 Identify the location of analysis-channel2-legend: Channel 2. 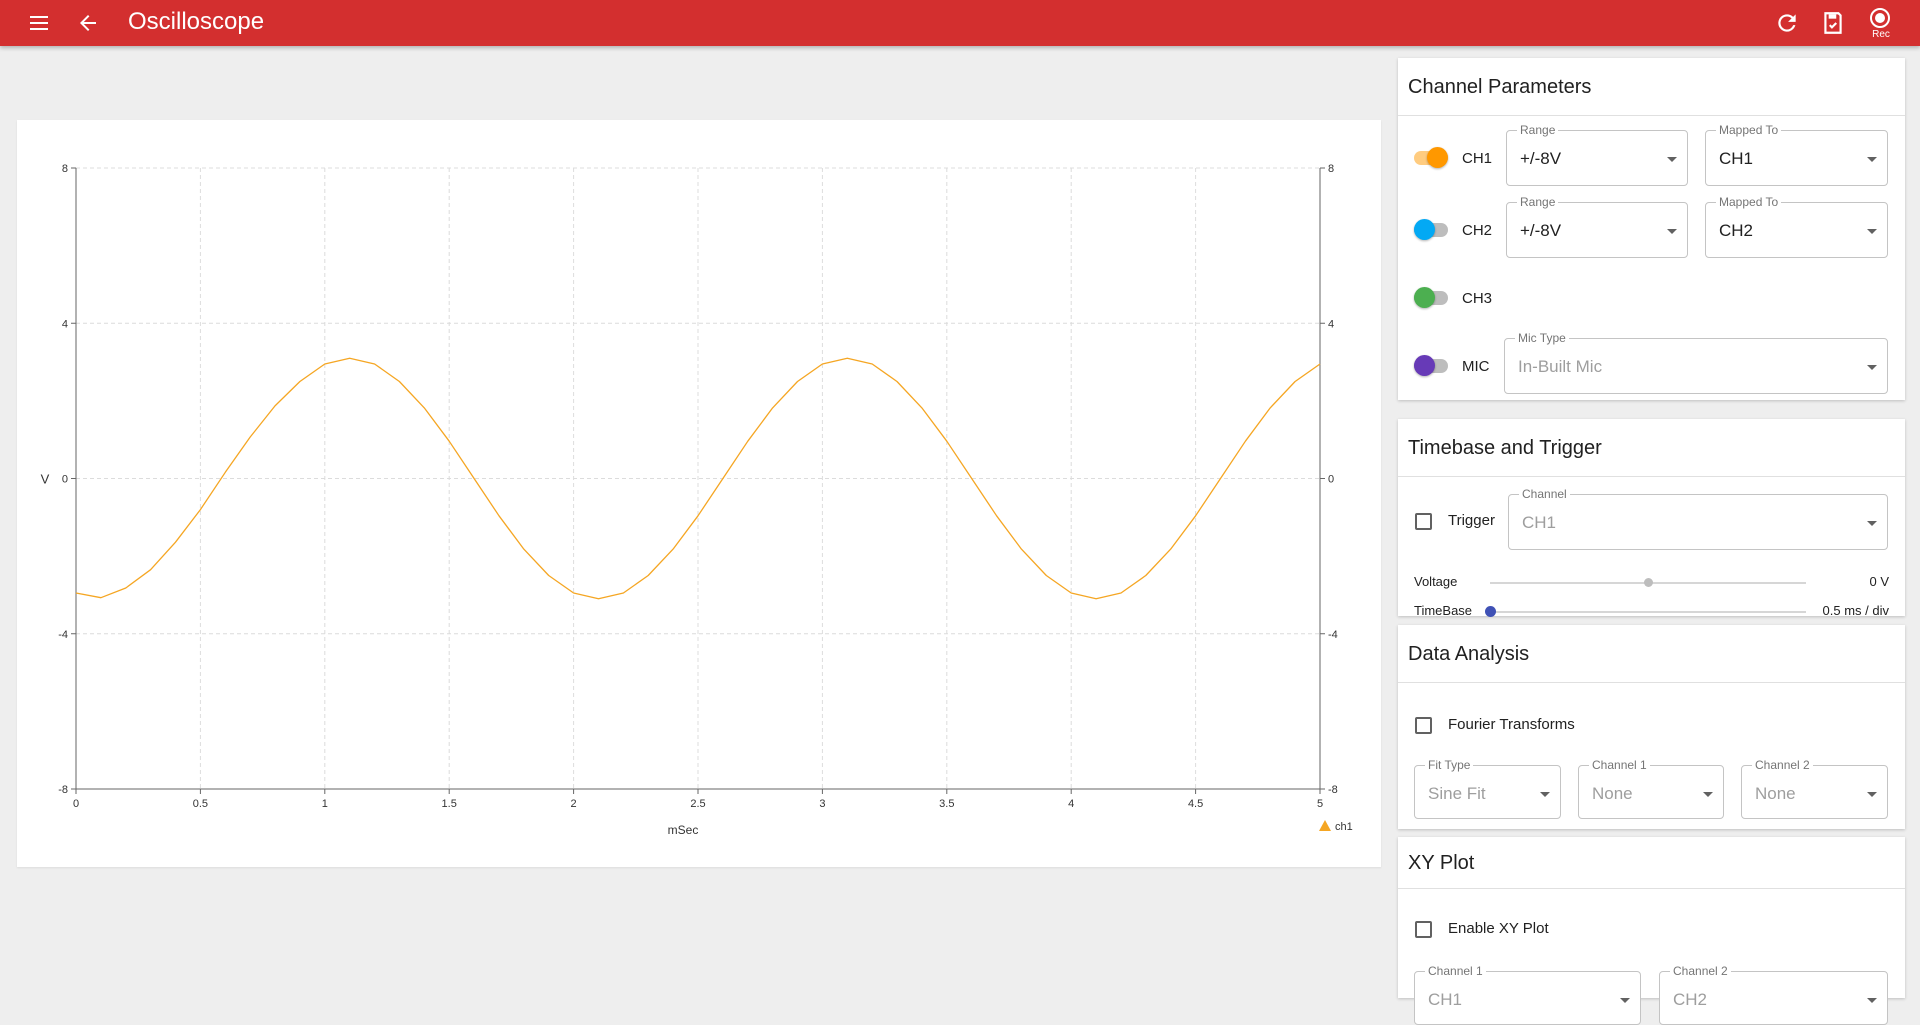
(1782, 765).